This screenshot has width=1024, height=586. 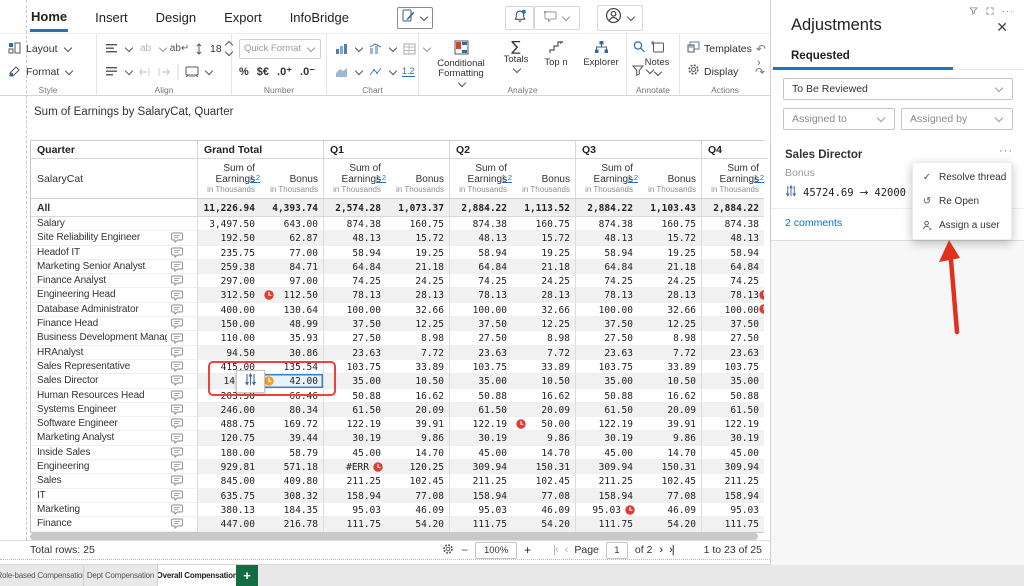 What do you see at coordinates (260, 150) in the screenshot?
I see `column-header-grand-total: Grand Total` at bounding box center [260, 150].